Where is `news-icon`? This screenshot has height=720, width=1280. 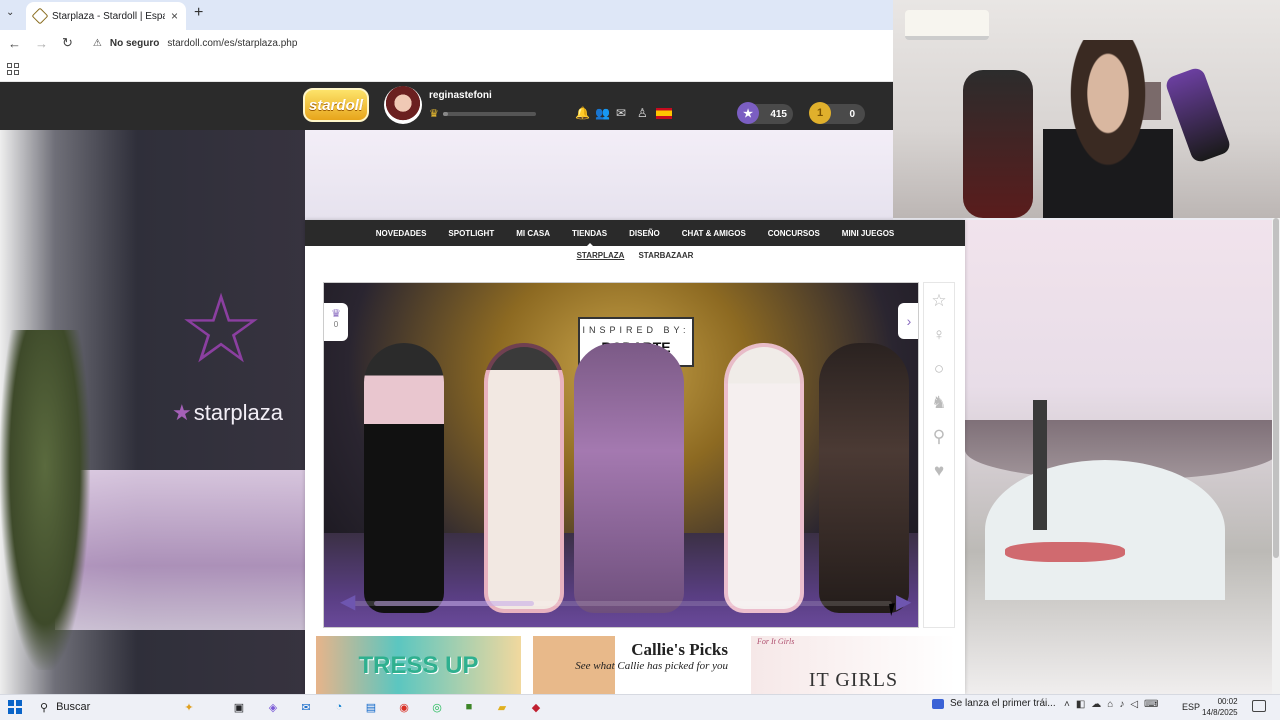 news-icon is located at coordinates (938, 703).